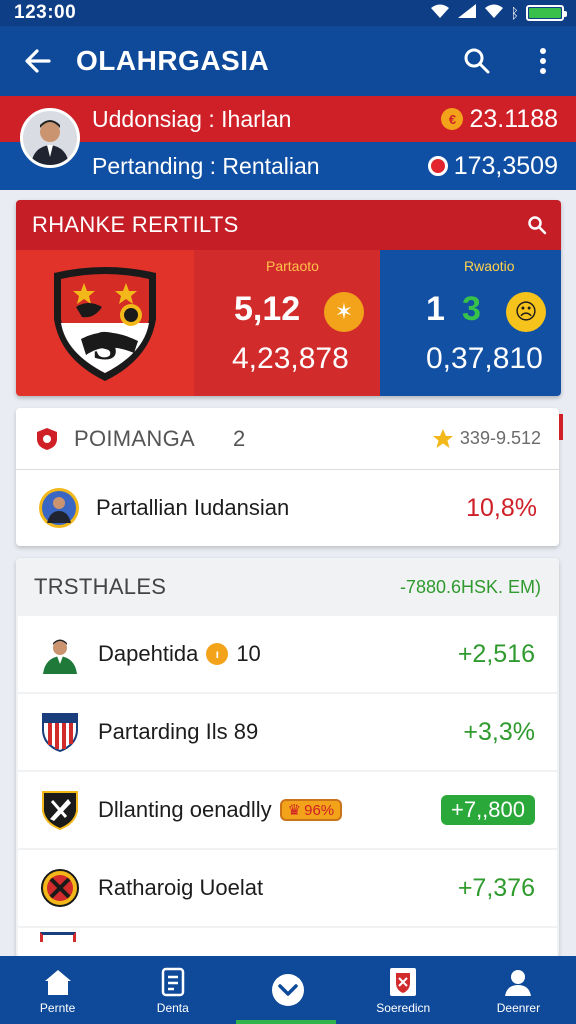 The width and height of the screenshot is (576, 1024). I want to click on away-score-a: 1, so click(435, 309).